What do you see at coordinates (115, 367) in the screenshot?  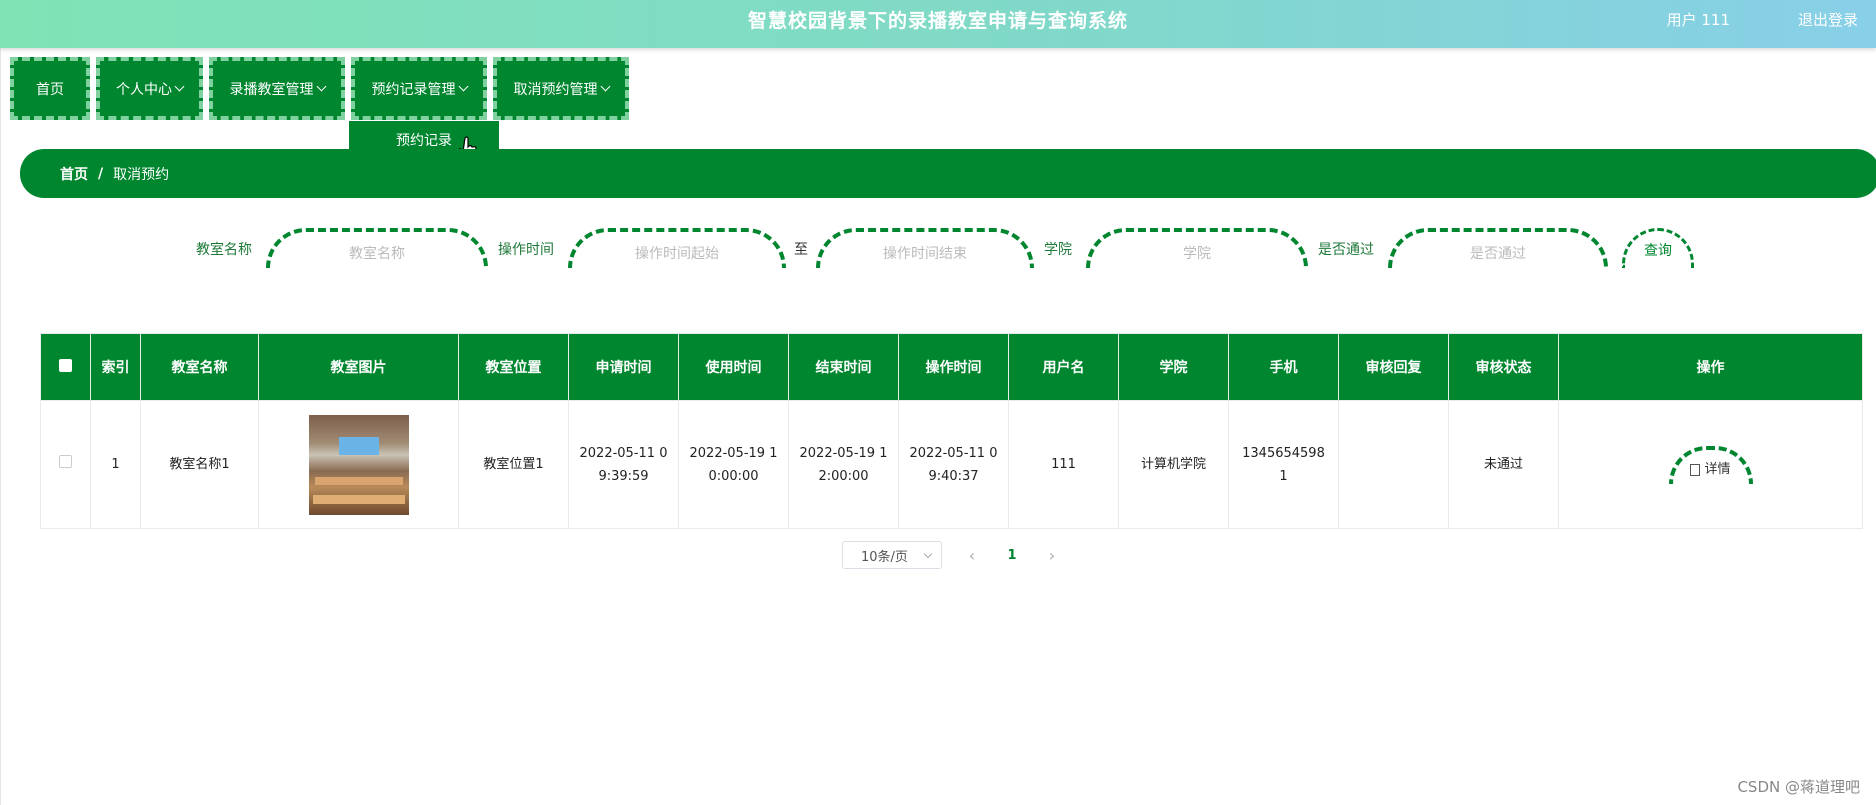 I see `col-header-index: 索引` at bounding box center [115, 367].